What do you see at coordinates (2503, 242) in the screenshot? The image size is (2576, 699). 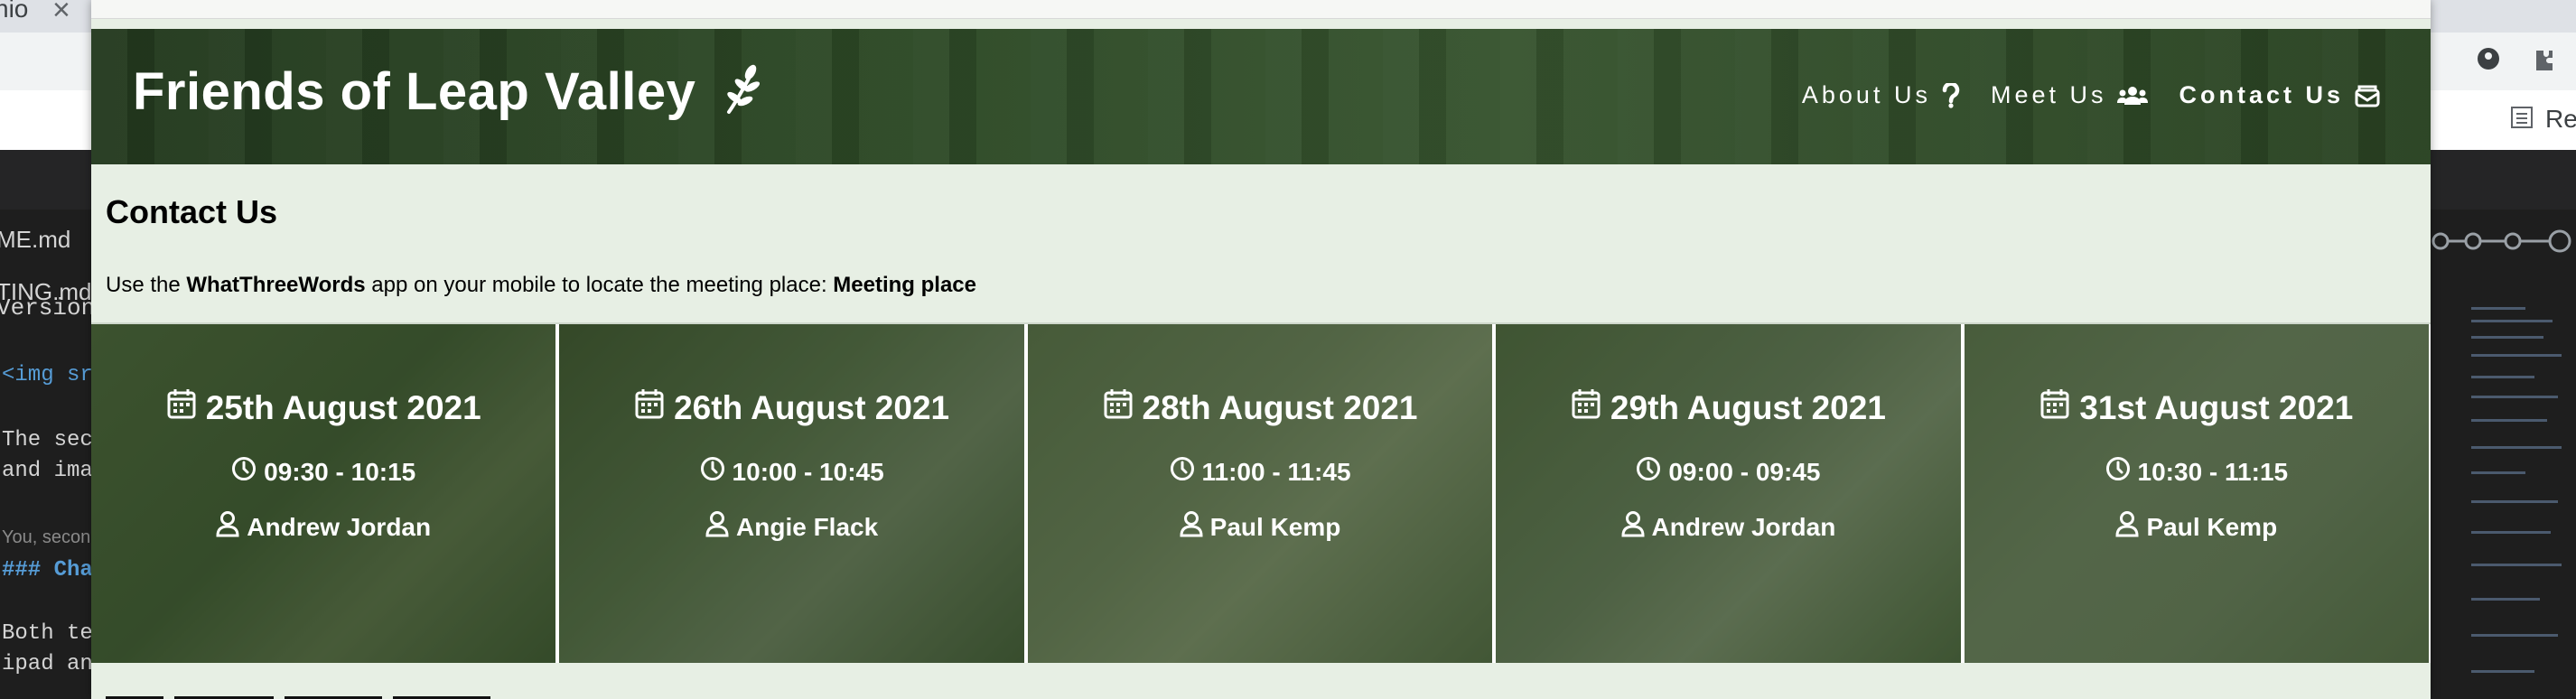 I see `git-graph-icon` at bounding box center [2503, 242].